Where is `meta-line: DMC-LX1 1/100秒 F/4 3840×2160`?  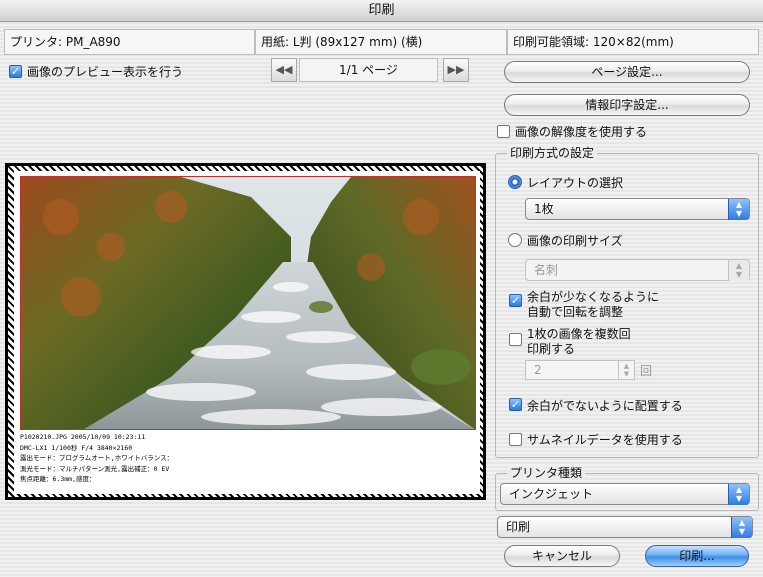
meta-line: DMC-LX1 1/100秒 F/4 3840×2160 is located at coordinates (76, 447).